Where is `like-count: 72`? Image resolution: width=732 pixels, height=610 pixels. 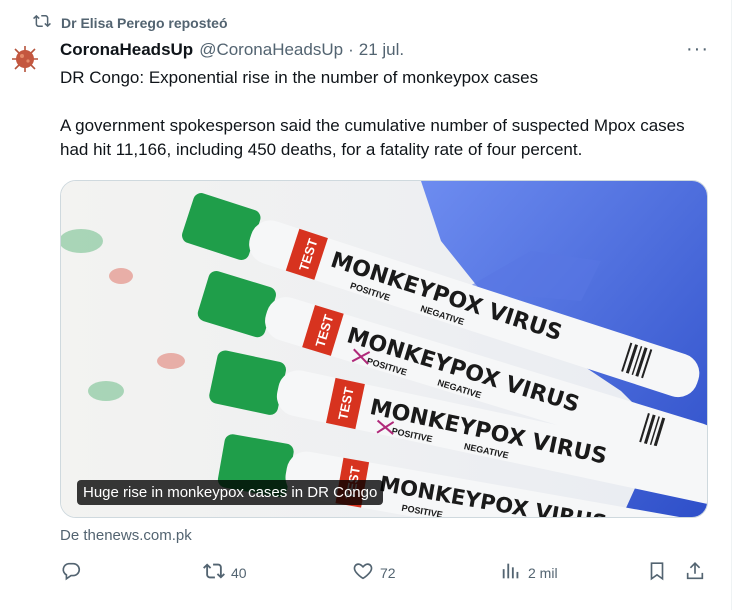
like-count: 72 is located at coordinates (388, 572).